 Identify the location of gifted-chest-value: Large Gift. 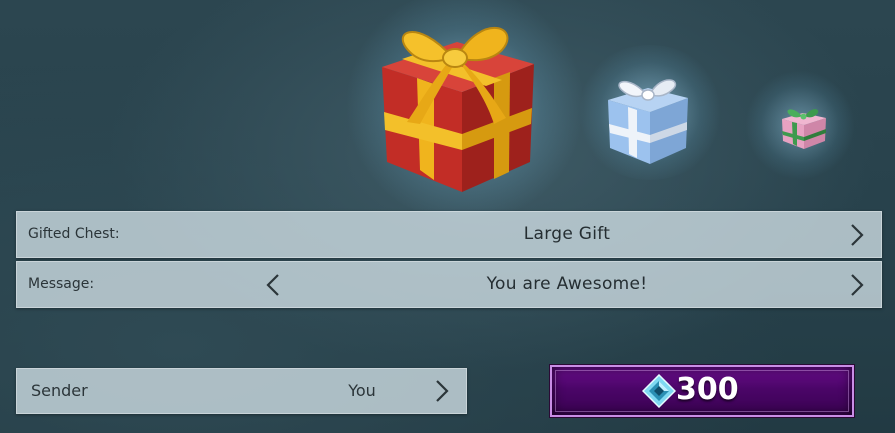
(567, 234).